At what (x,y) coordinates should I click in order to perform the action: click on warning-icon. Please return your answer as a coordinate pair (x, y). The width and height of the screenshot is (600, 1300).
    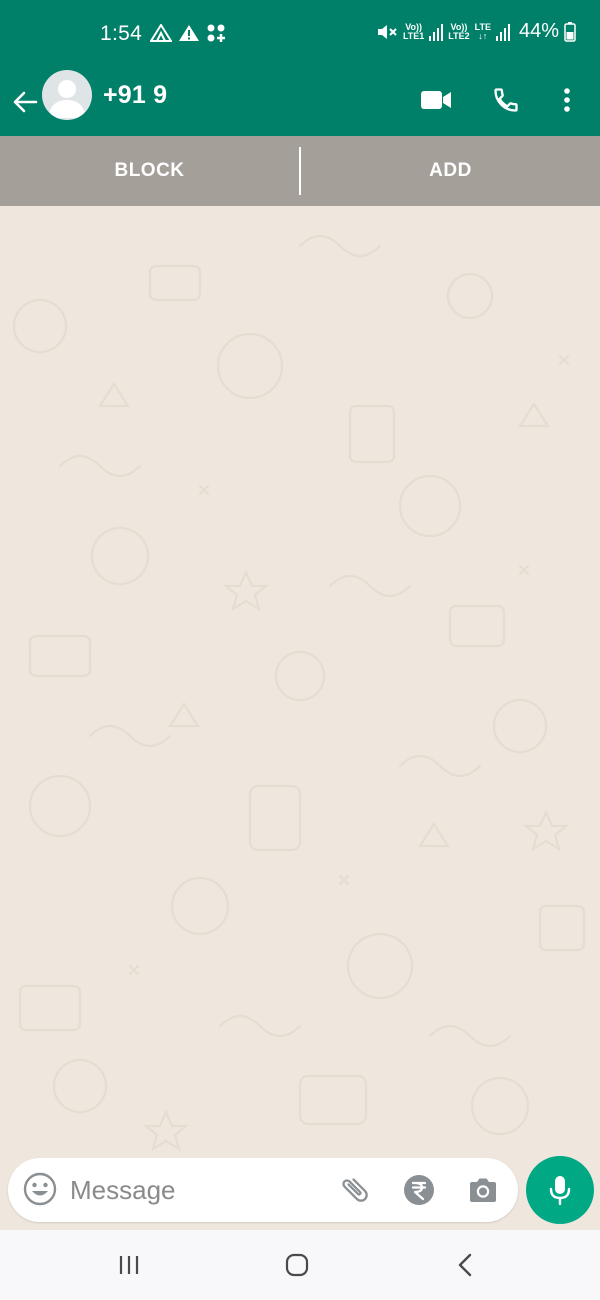
    Looking at the image, I should click on (189, 33).